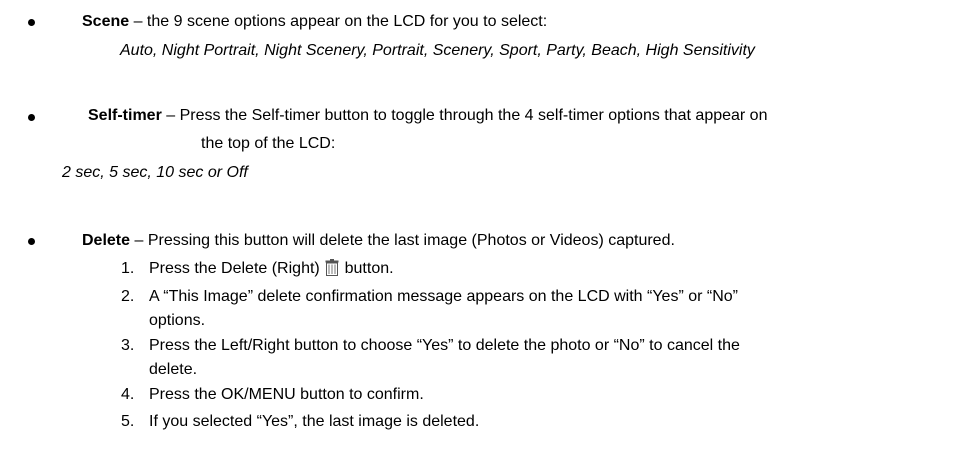 This screenshot has height=456, width=978. Describe the element at coordinates (237, 268) in the screenshot. I see `step-text: Press the Delete (Right)` at that location.